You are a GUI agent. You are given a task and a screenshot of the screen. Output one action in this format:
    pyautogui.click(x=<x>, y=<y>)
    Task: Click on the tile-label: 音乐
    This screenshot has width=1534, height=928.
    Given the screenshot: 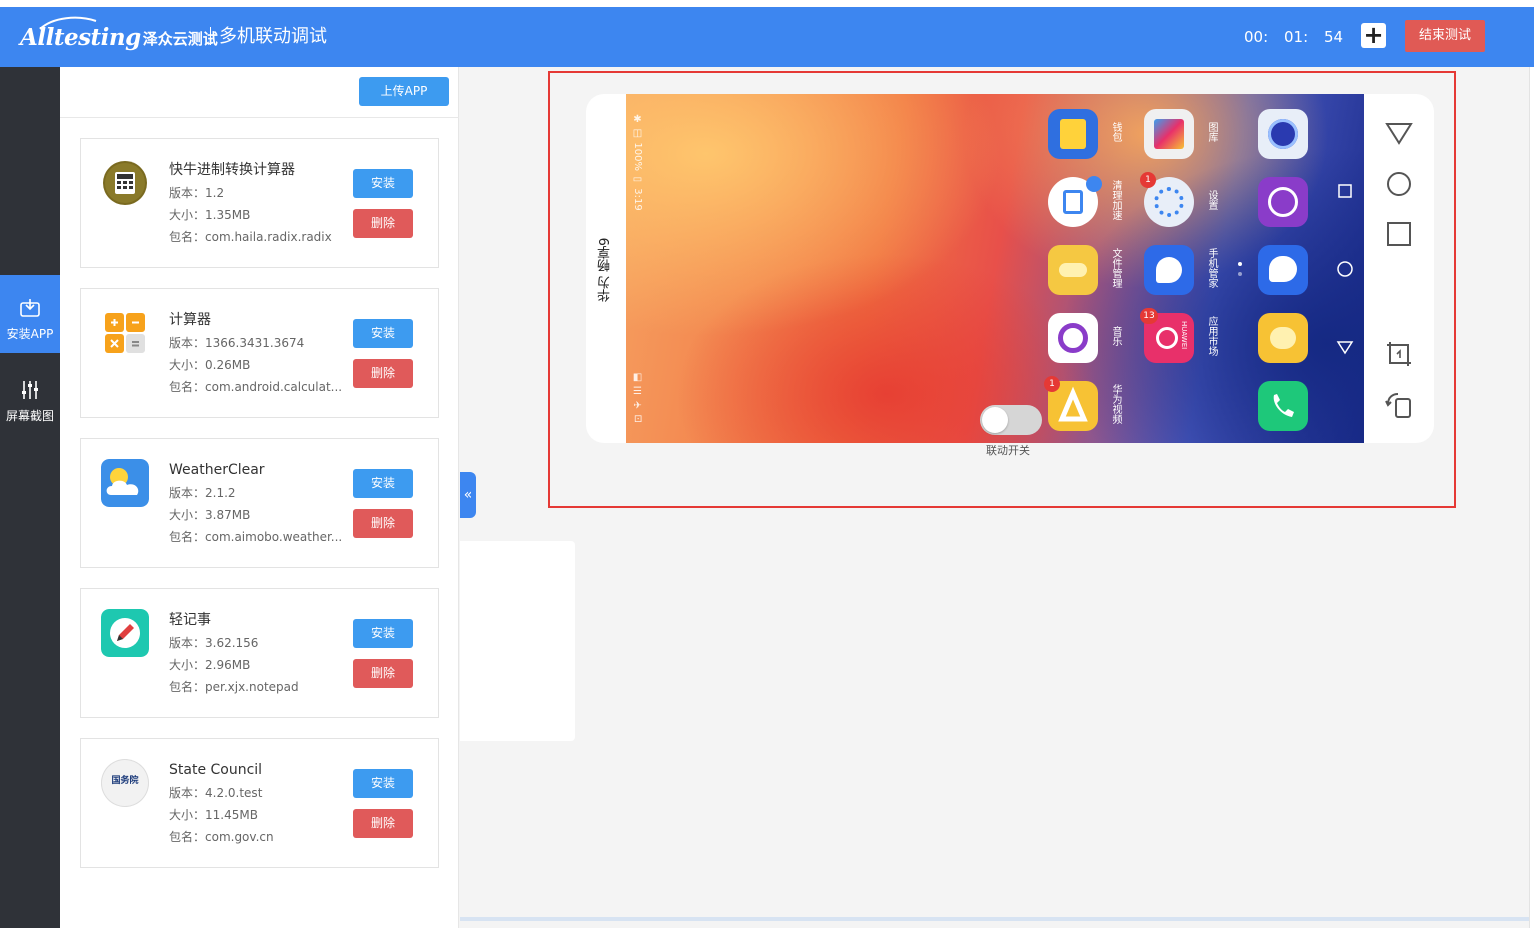 What is the action you would take?
    pyautogui.click(x=1115, y=336)
    